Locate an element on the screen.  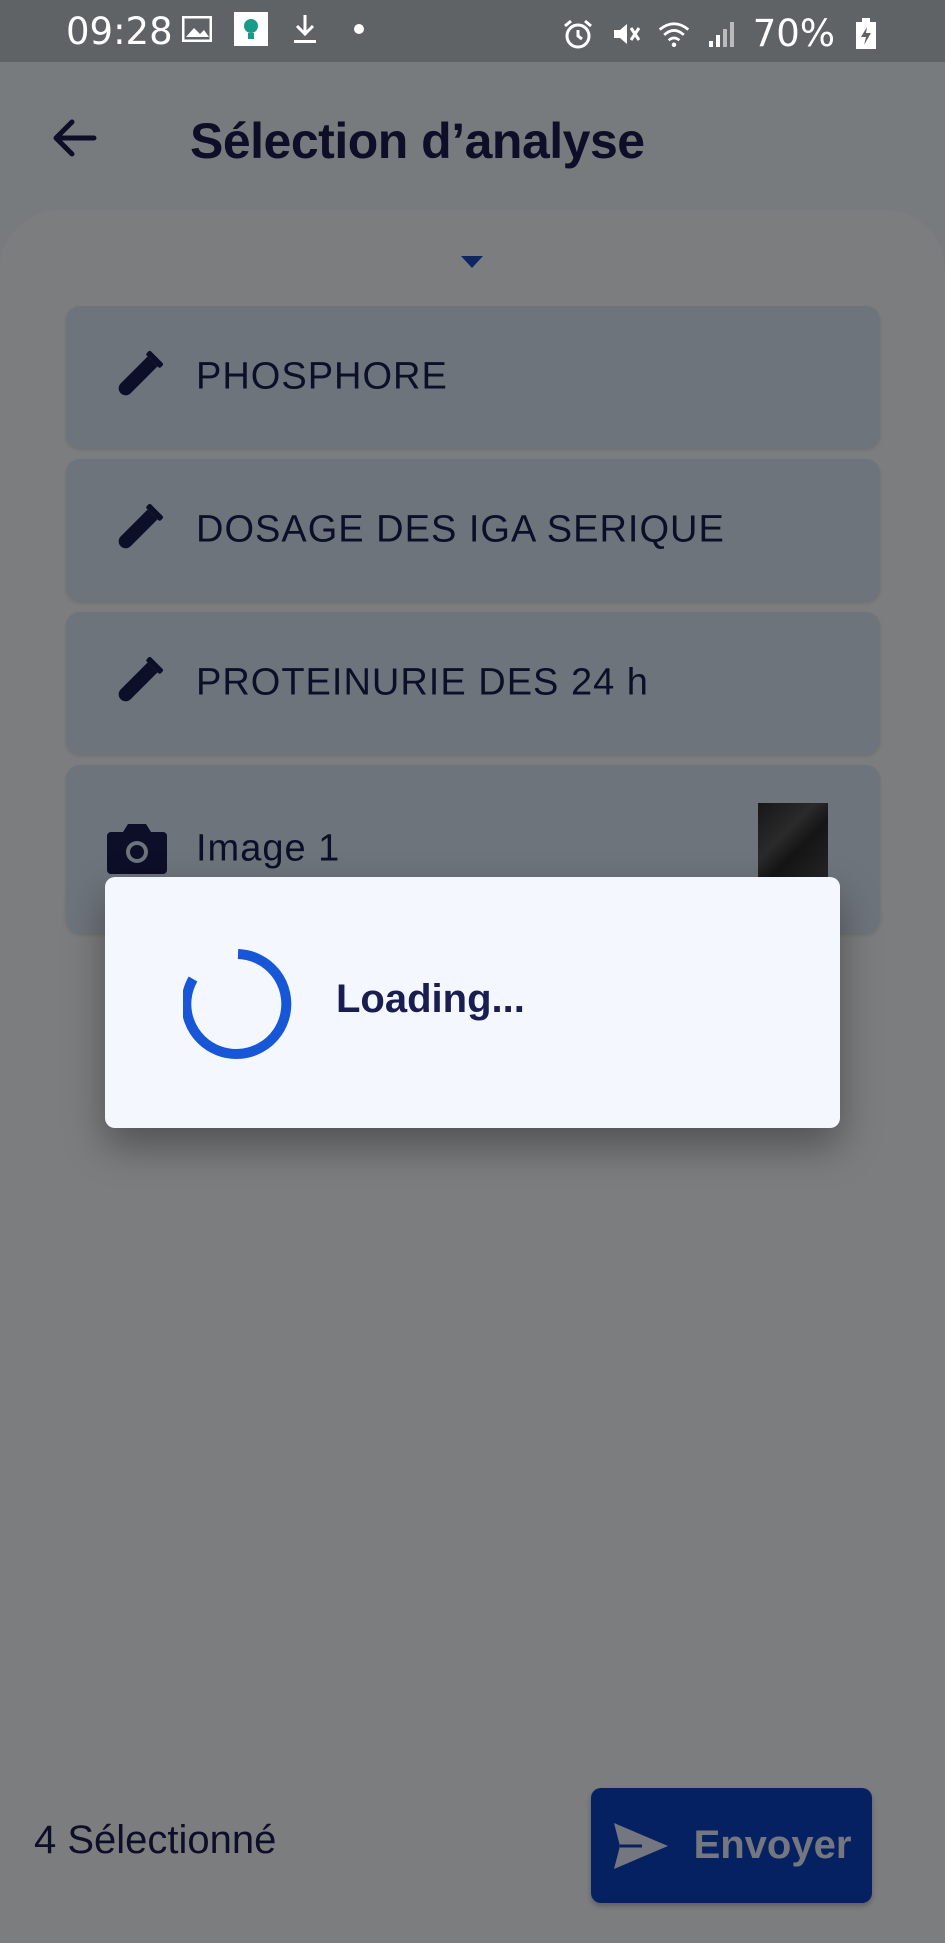
notification-icons is located at coordinates (278, 29).